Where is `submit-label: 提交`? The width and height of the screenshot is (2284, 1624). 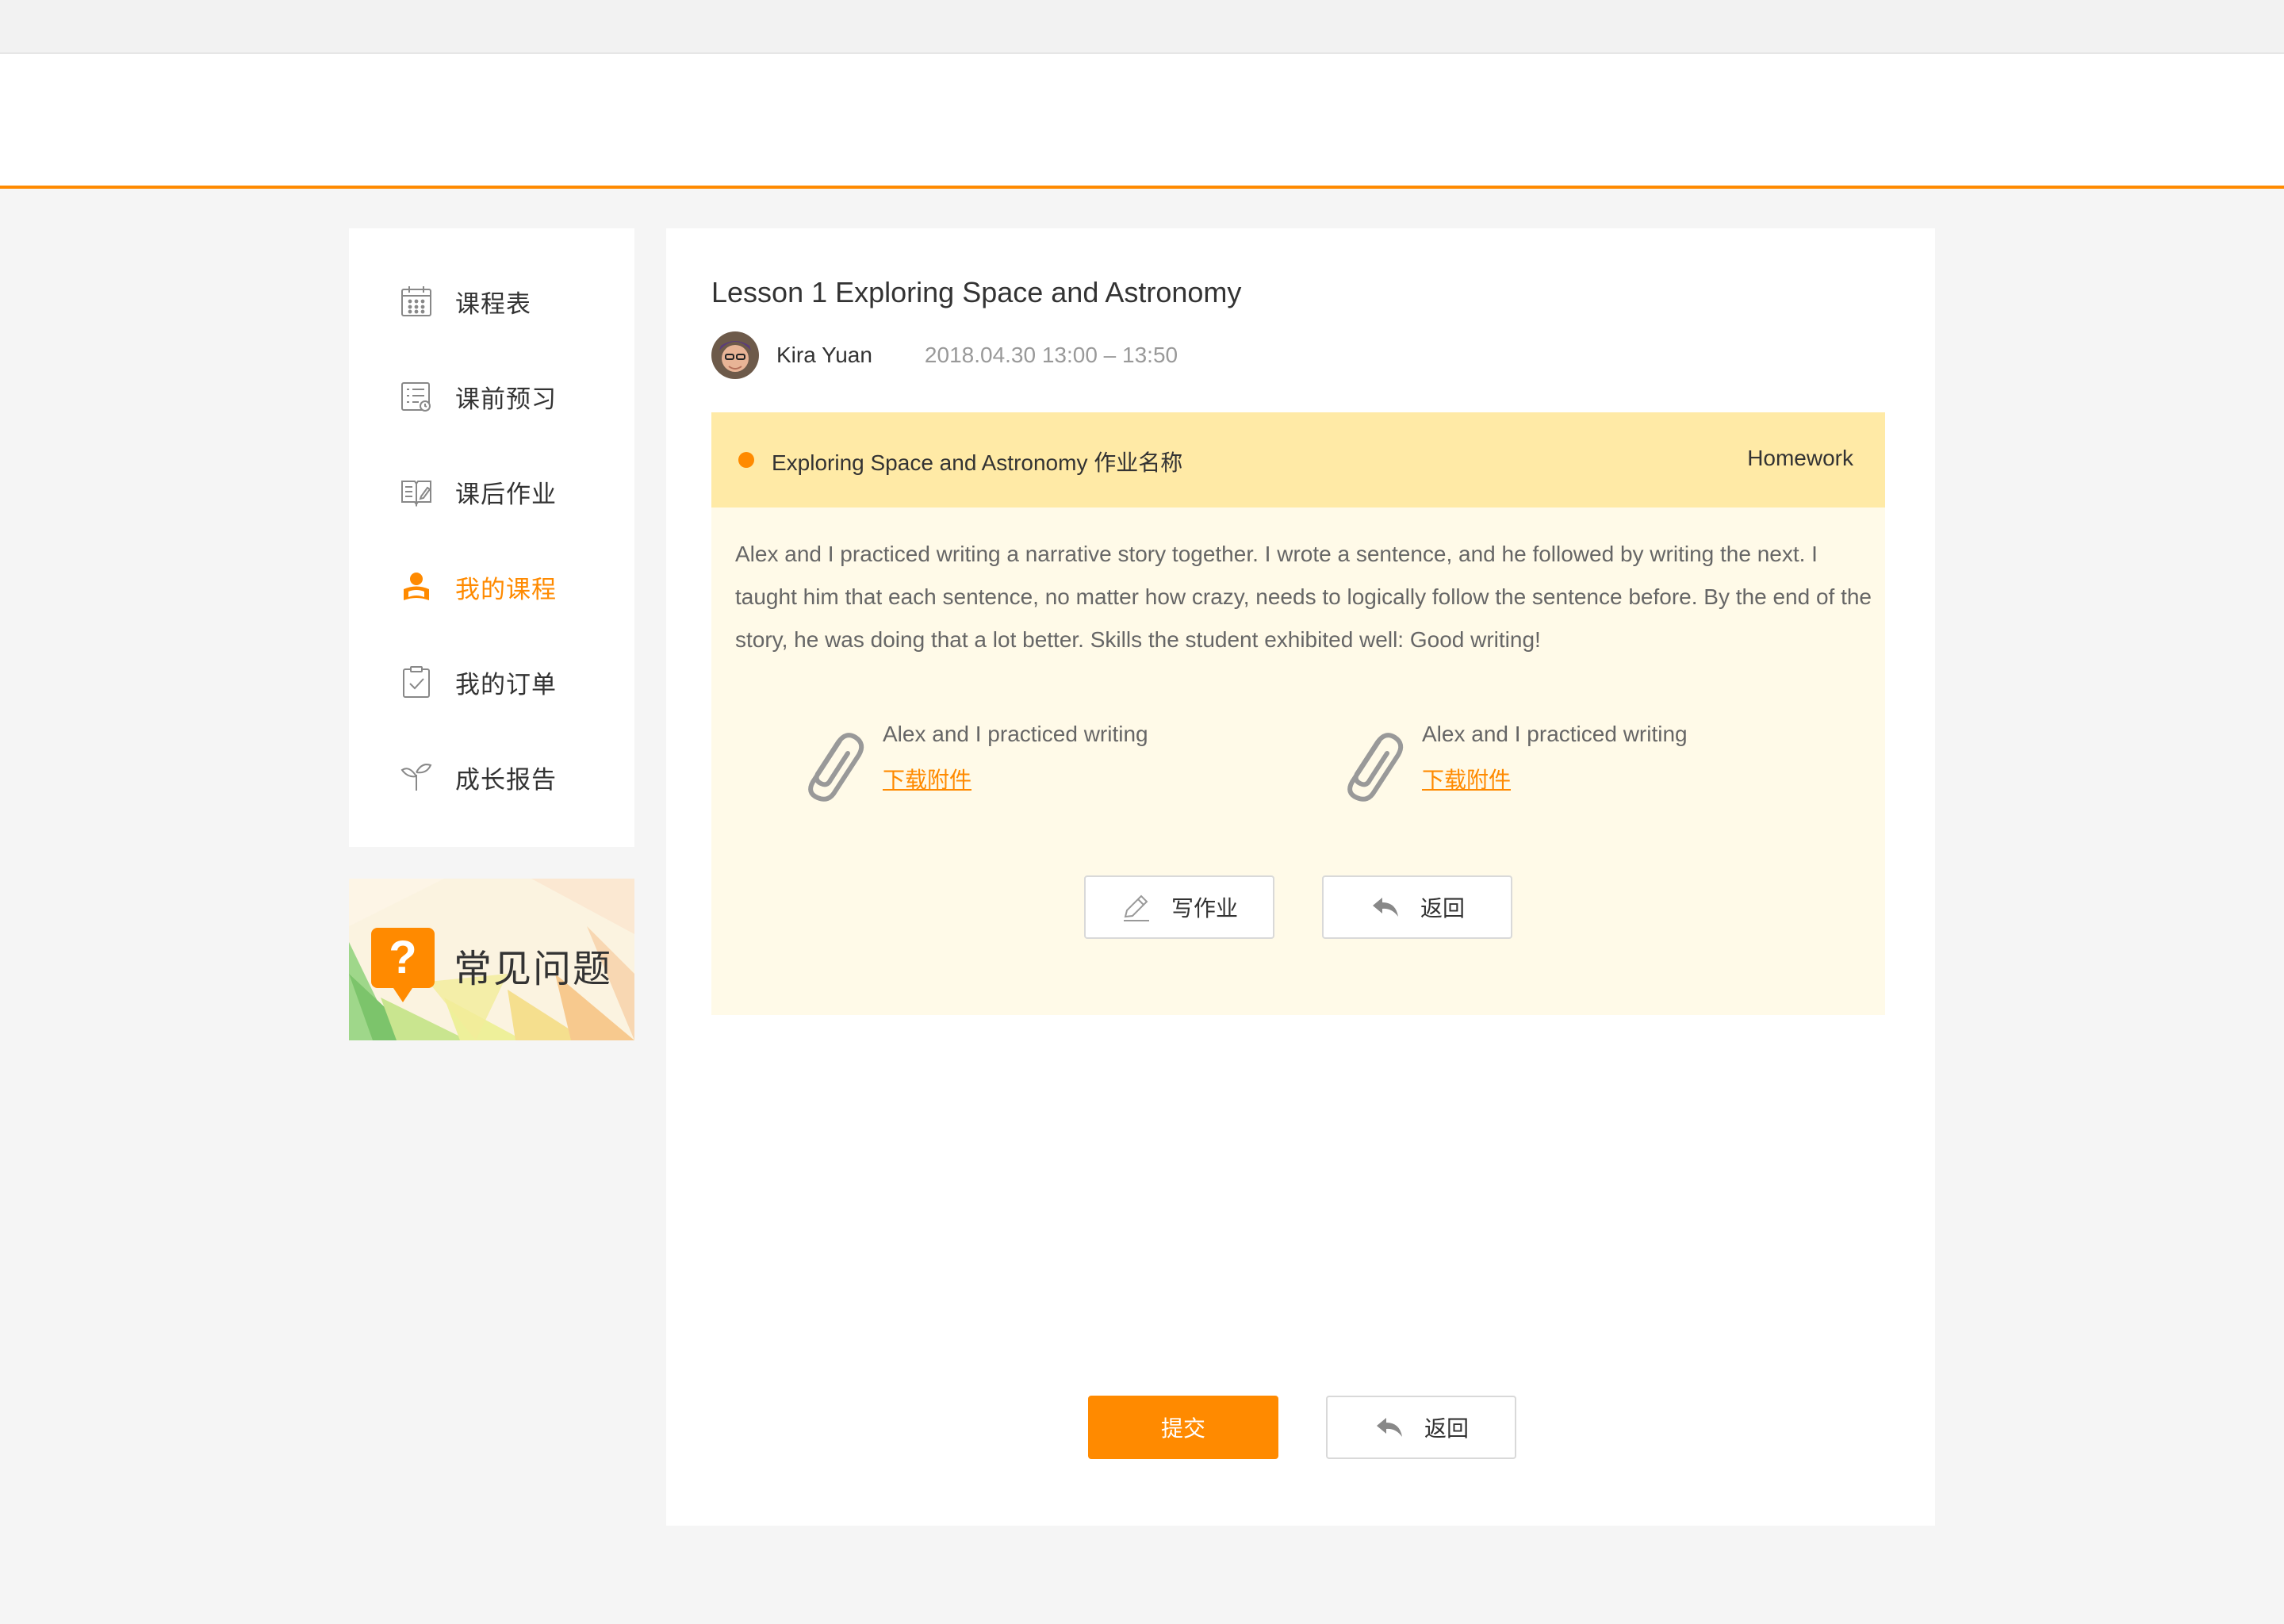 submit-label: 提交 is located at coordinates (1182, 1428).